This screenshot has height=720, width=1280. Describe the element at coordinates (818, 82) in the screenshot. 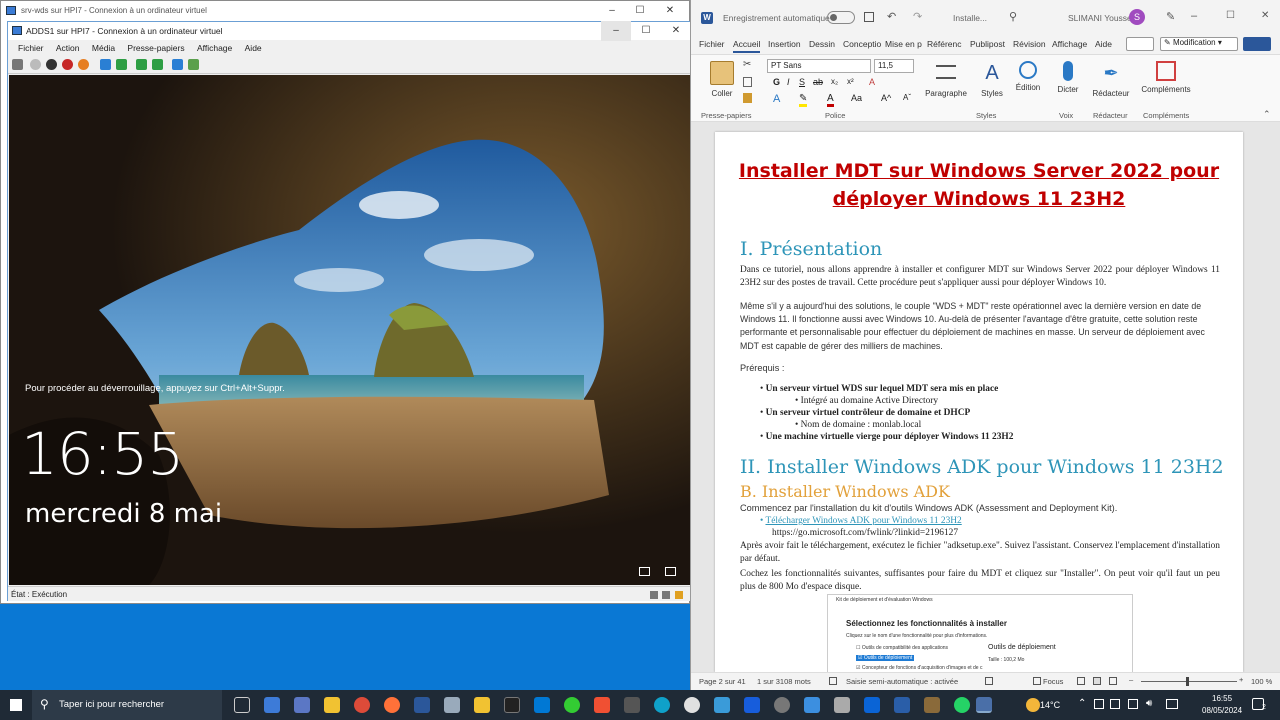

I see `strikethrough-icon: ab` at that location.